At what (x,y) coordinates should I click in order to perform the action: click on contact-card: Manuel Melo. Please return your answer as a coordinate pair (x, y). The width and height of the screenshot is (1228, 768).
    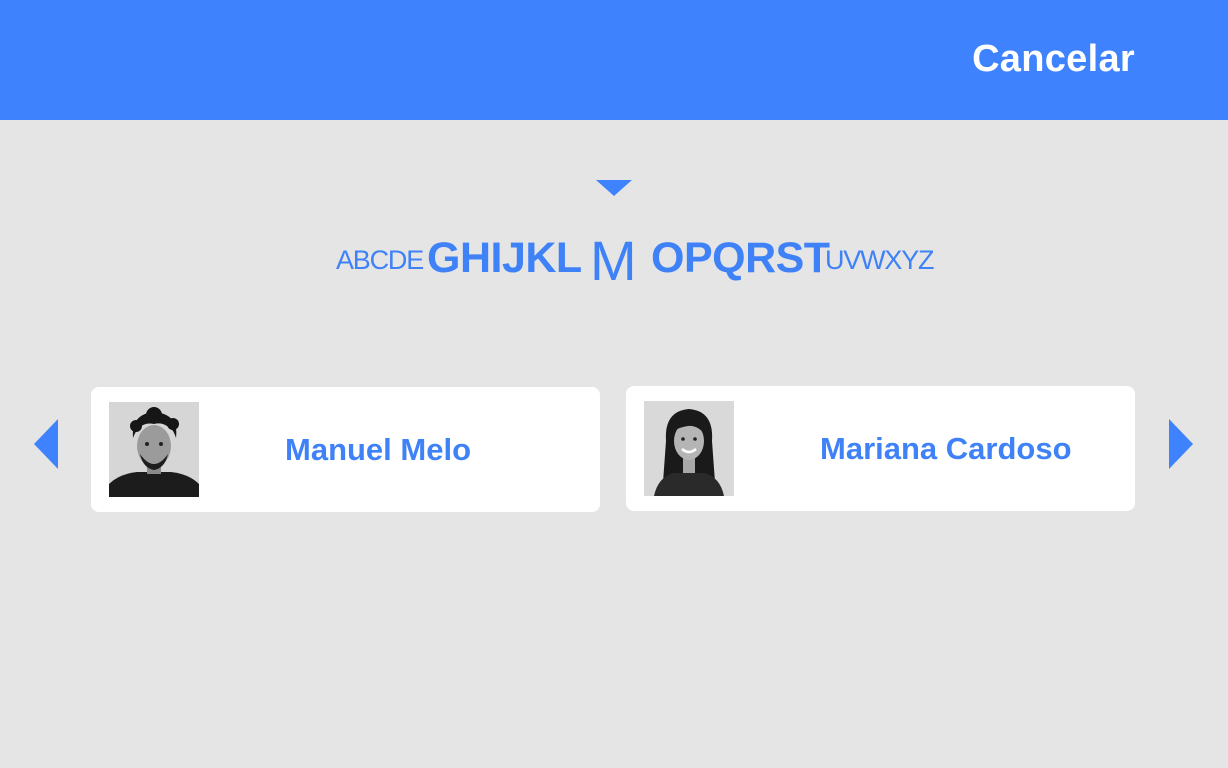
    Looking at the image, I should click on (345, 449).